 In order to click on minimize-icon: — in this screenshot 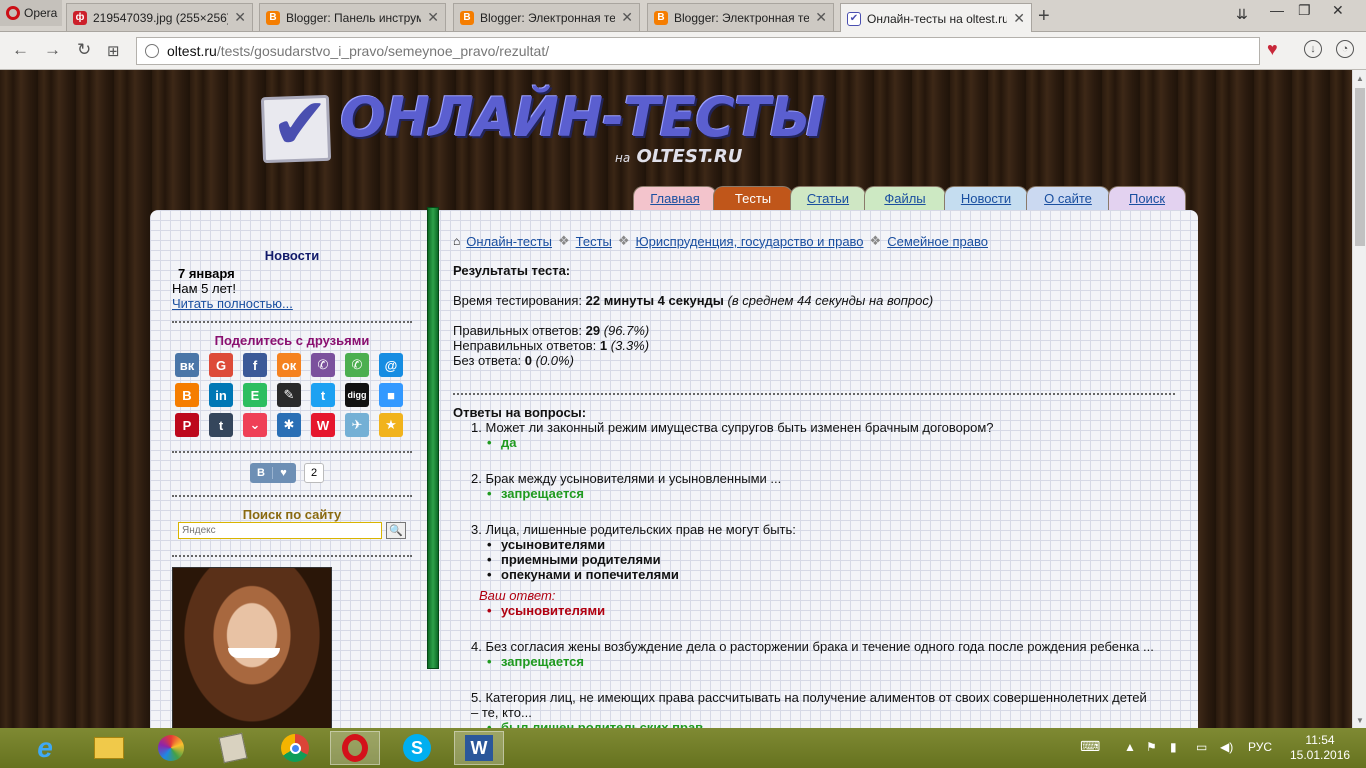, I will do `click(1277, 10)`.